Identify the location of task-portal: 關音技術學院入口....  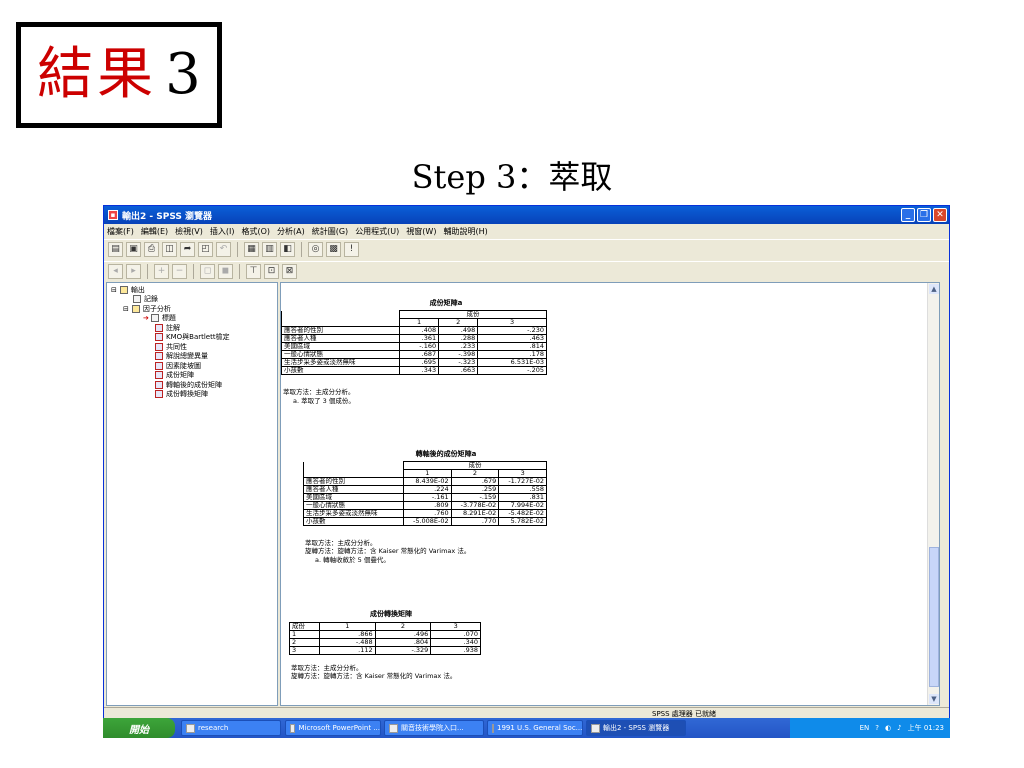
(434, 728).